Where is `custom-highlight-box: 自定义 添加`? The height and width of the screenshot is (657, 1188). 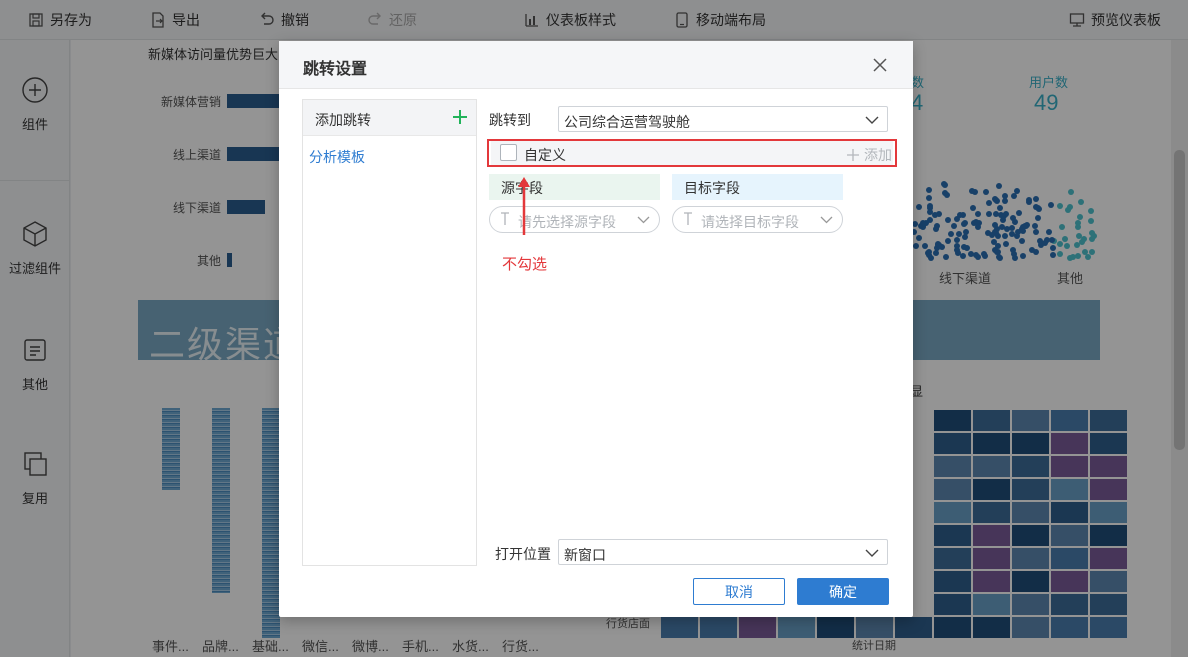
custom-highlight-box: 自定义 添加 is located at coordinates (692, 153).